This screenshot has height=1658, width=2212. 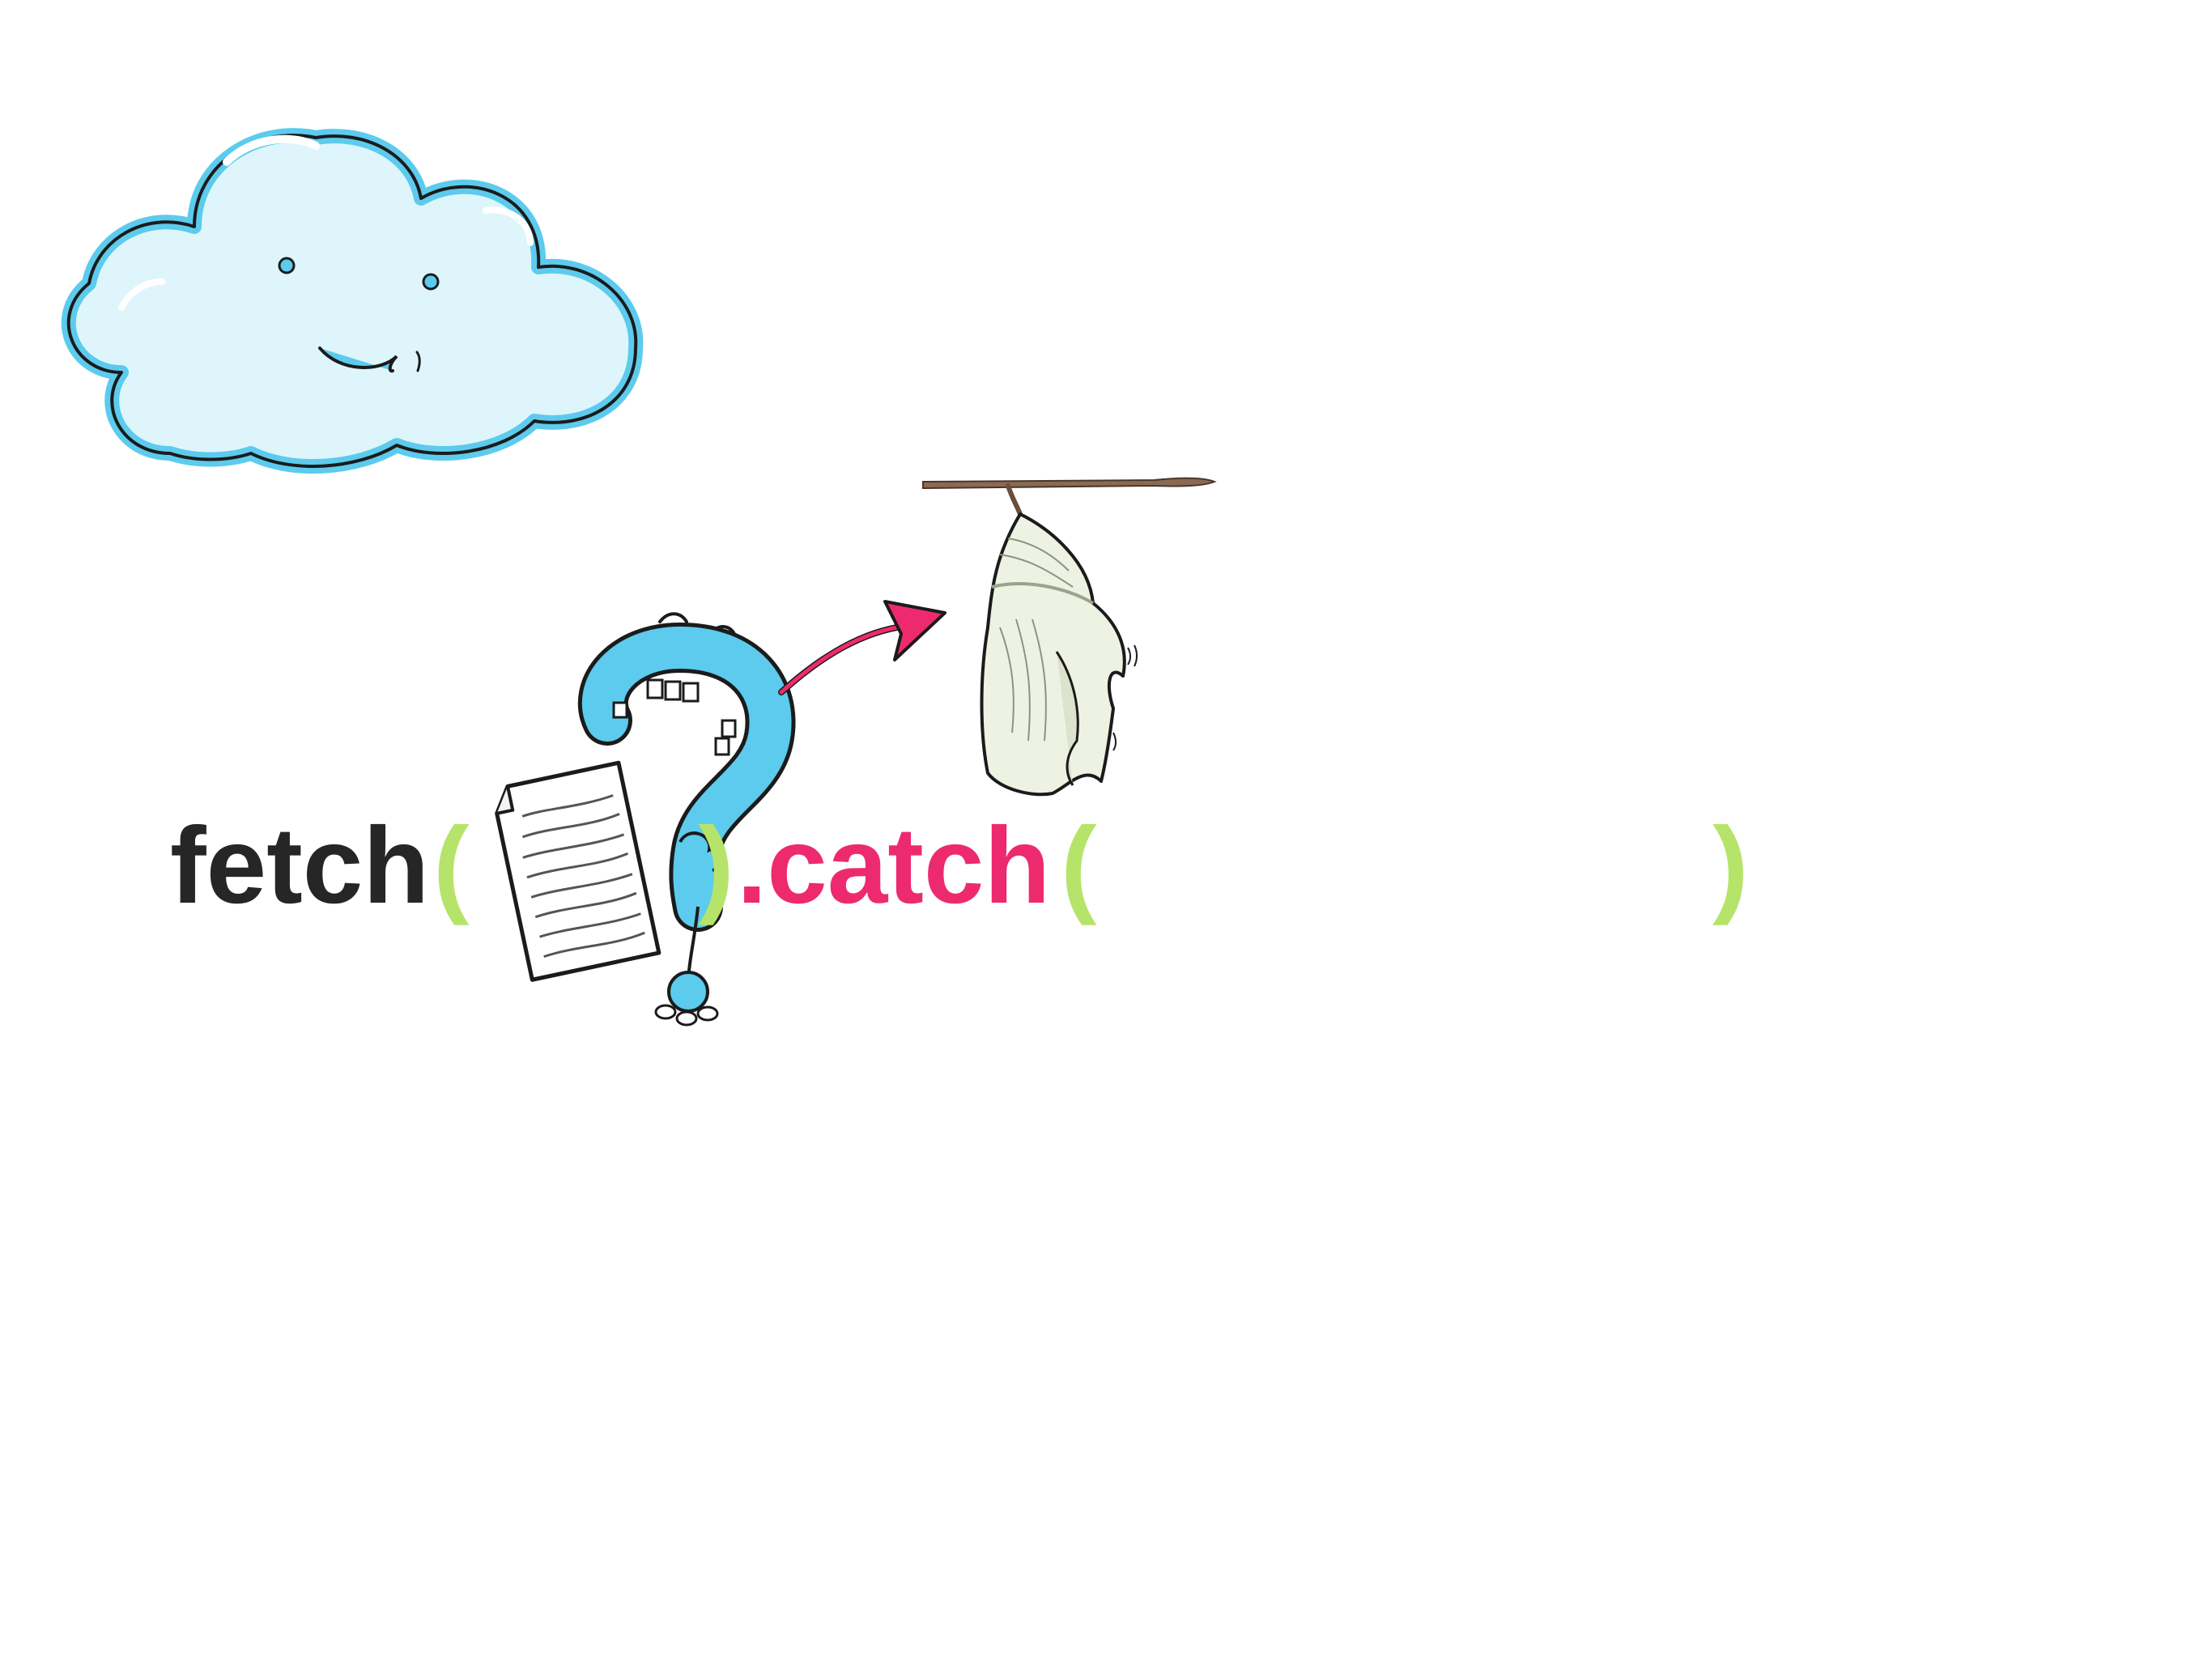 I want to click on fetch-close-paren: ), so click(x=716, y=866).